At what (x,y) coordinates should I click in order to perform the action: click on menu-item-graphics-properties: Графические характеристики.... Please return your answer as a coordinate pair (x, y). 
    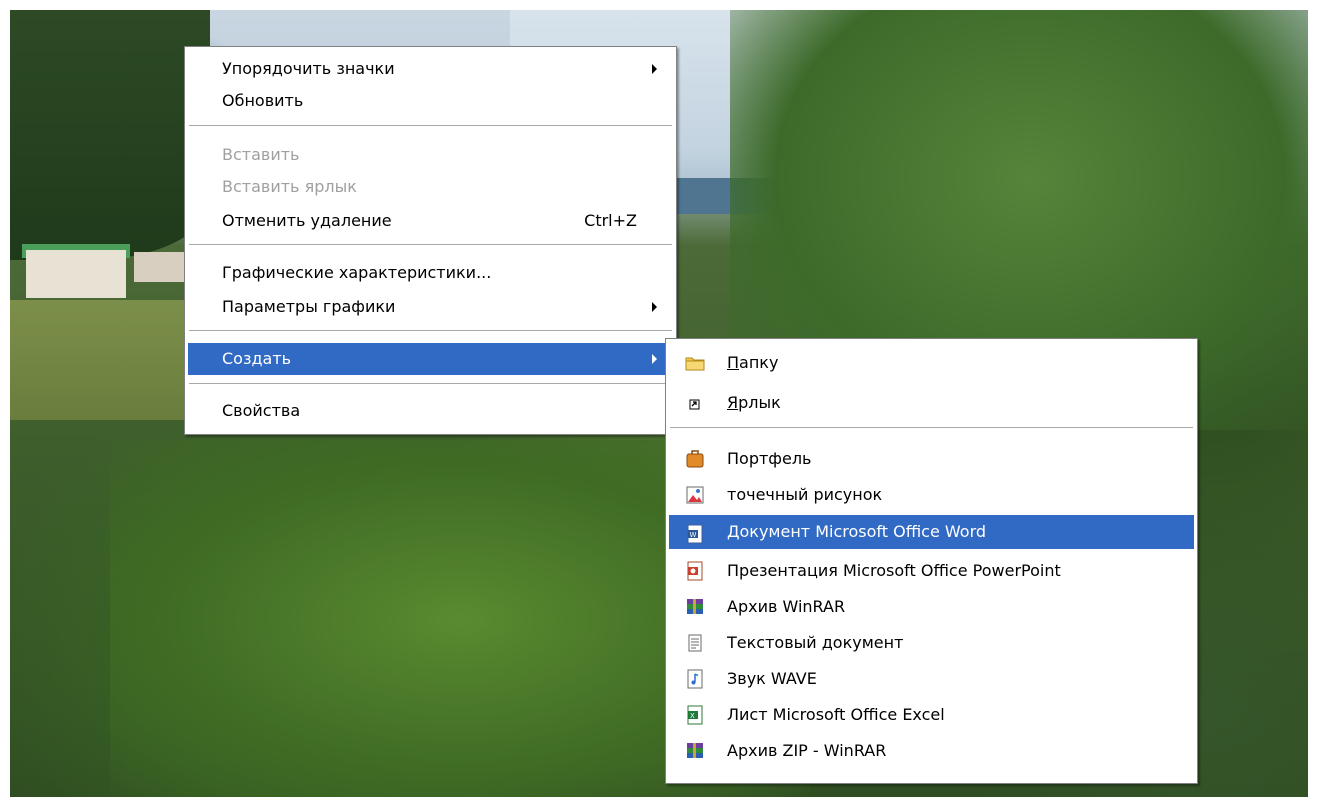
    Looking at the image, I should click on (430, 273).